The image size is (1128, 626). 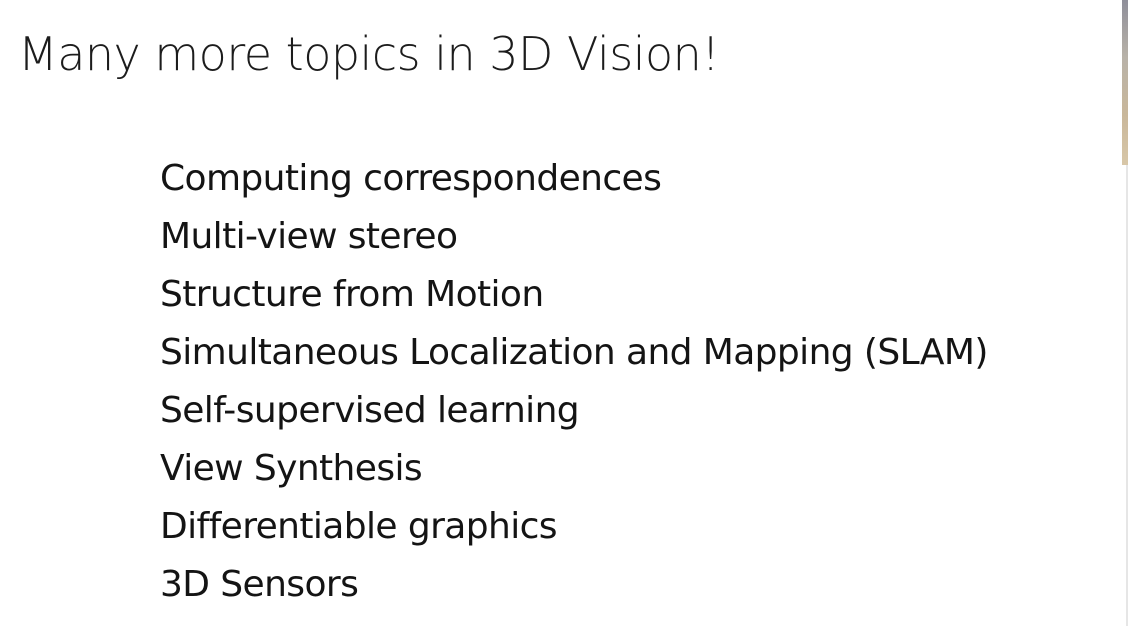 What do you see at coordinates (411, 178) in the screenshot?
I see `topic-item-correspondences: Computing correspondences` at bounding box center [411, 178].